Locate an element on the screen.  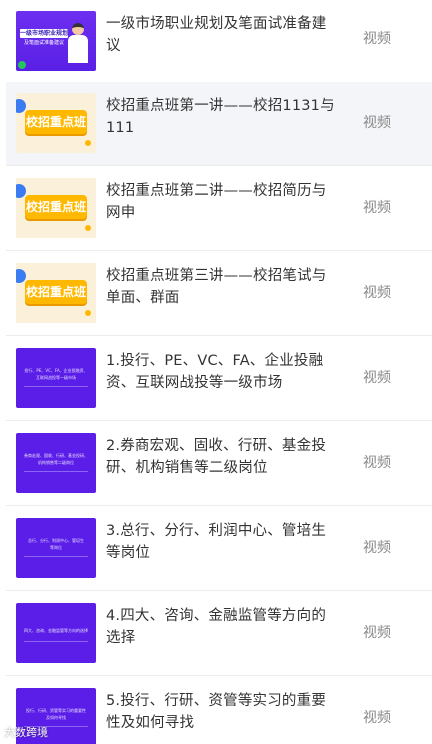
video-thumbnail: 投行、PE、VC、FA、企业投融资、 互联网战投等一级市场 is located at coordinates (56, 378).